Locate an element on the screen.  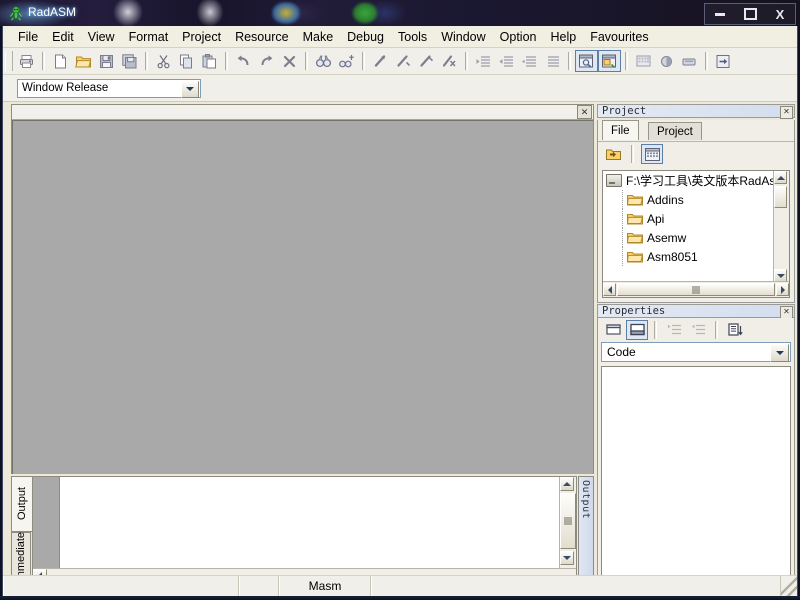
save-button is located at coordinates (106, 61).